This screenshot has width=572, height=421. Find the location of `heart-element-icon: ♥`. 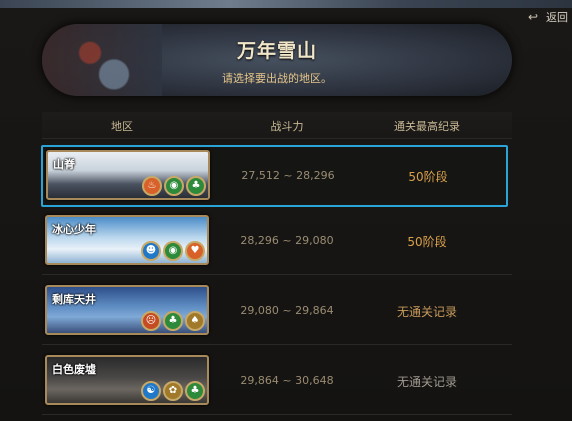

heart-element-icon: ♥ is located at coordinates (195, 251).